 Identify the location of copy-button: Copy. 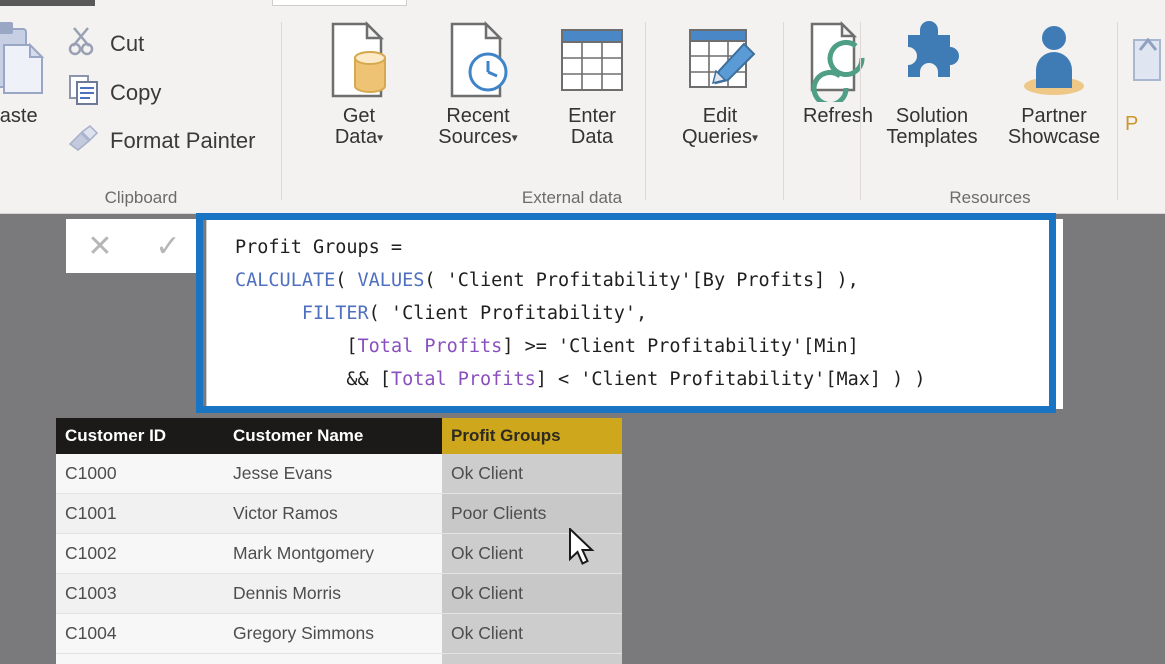
(114, 92).